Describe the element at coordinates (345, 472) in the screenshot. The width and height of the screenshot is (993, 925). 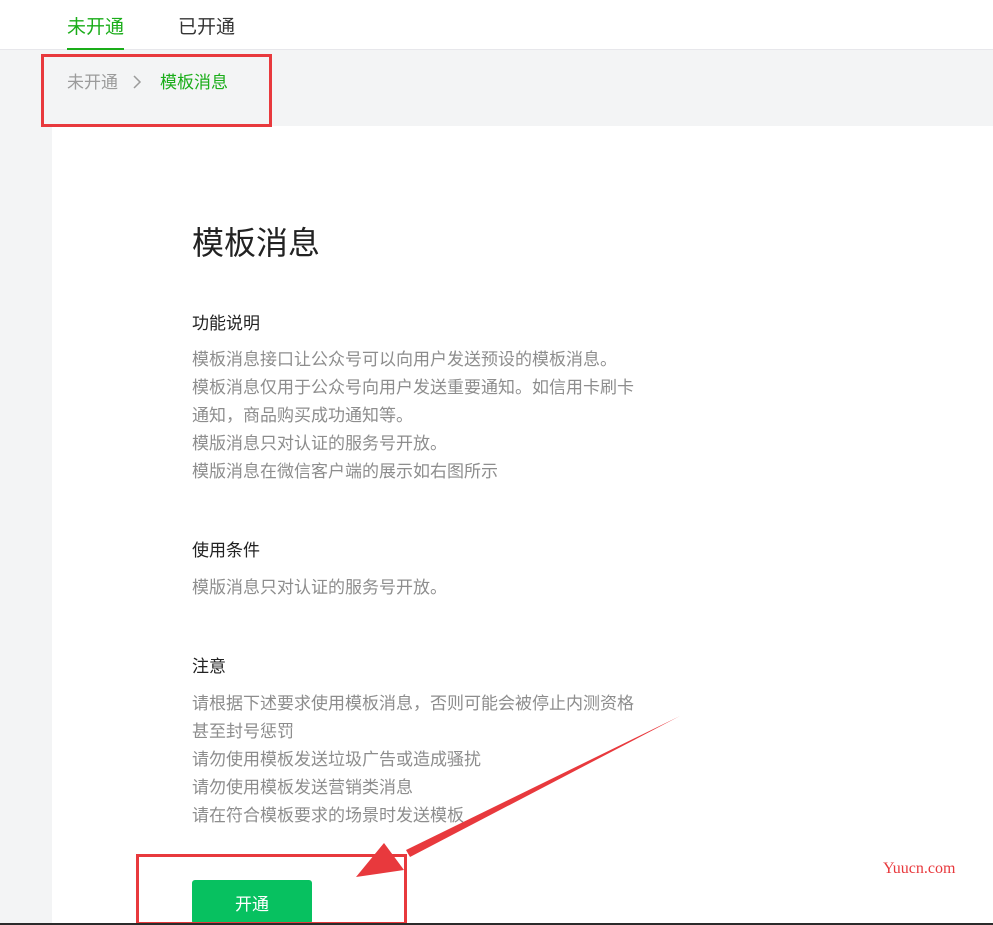
I see `section-line: 模版消息在微信客户端的展示如右图所示` at that location.